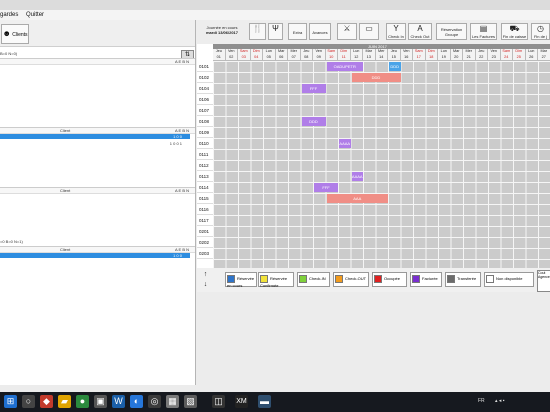 The image size is (550, 412). Describe the element at coordinates (205, 253) in the screenshot. I see `room-label-0203: 0203` at that location.